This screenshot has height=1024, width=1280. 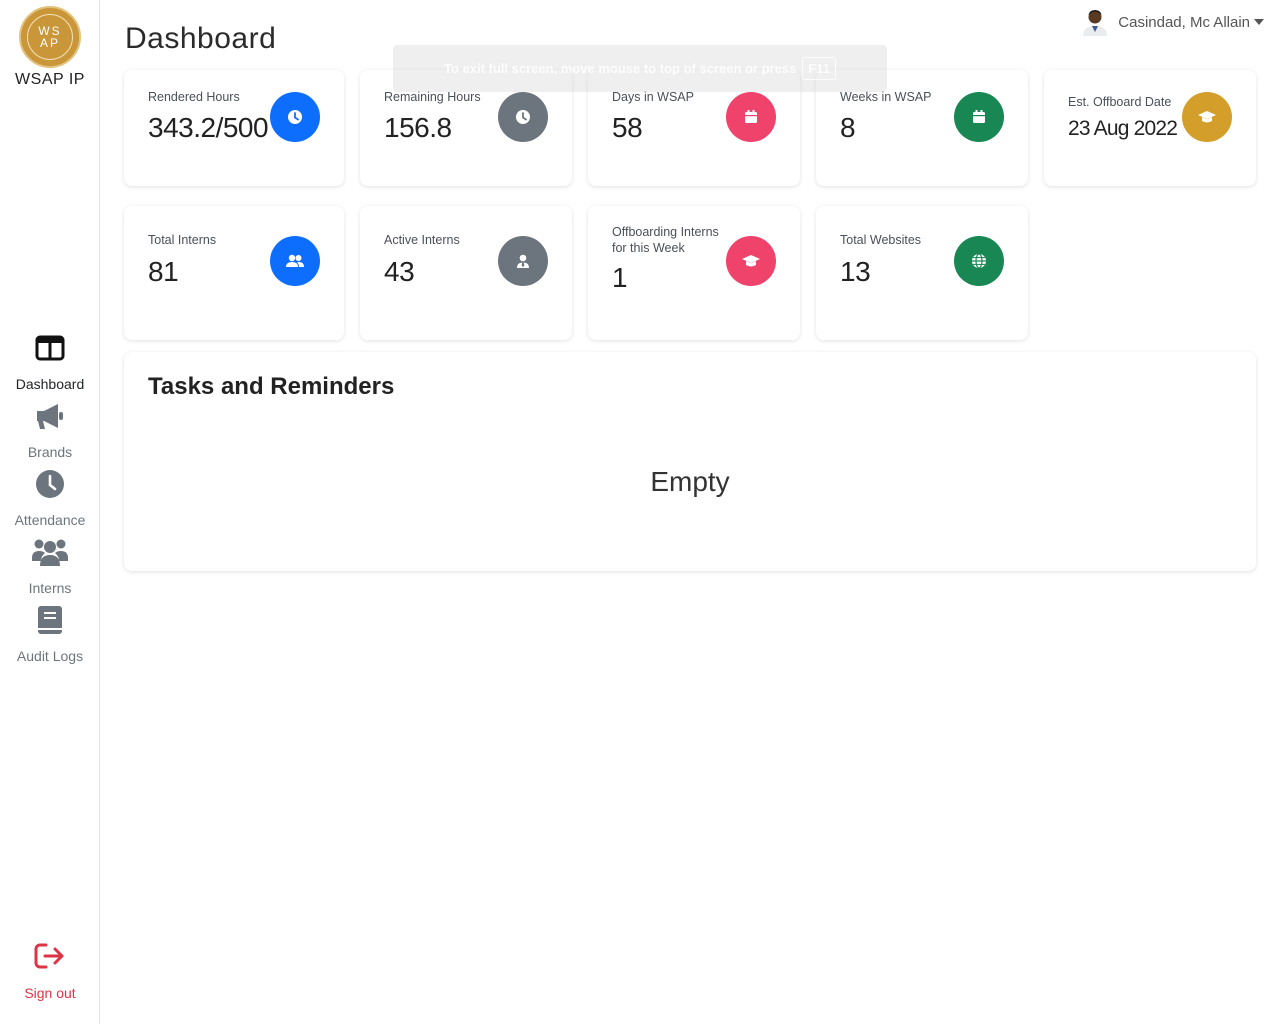 I want to click on sign-out-icon, so click(x=50, y=958).